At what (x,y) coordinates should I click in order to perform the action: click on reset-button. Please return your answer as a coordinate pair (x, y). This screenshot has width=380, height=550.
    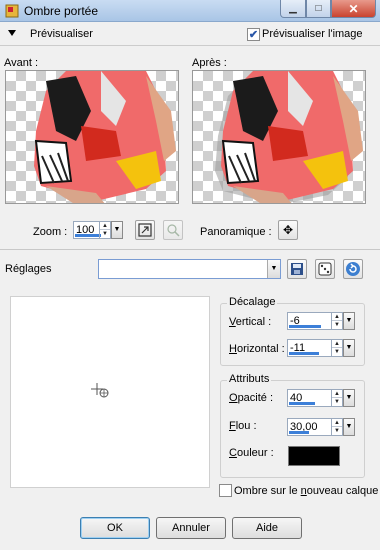
    Looking at the image, I should click on (353, 269).